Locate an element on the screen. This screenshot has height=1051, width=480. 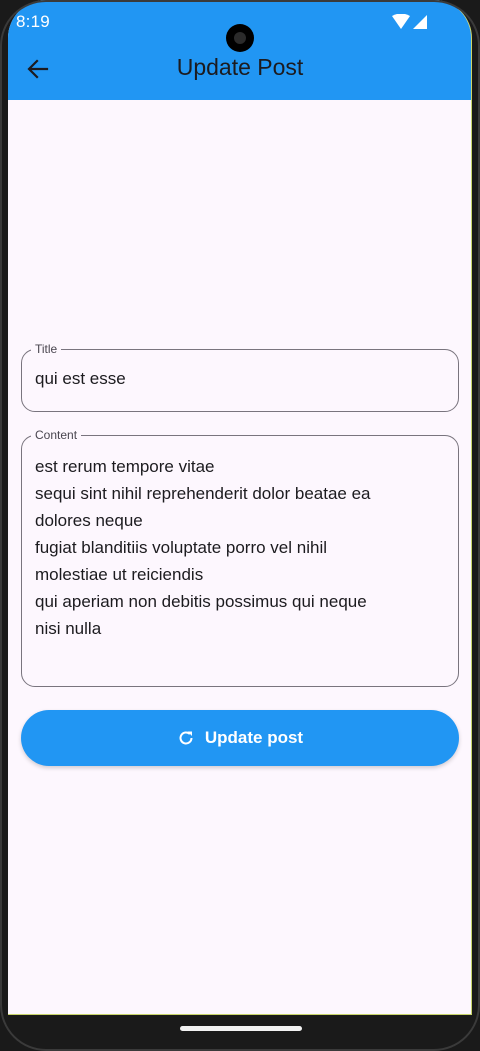
wifi-icon is located at coordinates (401, 21).